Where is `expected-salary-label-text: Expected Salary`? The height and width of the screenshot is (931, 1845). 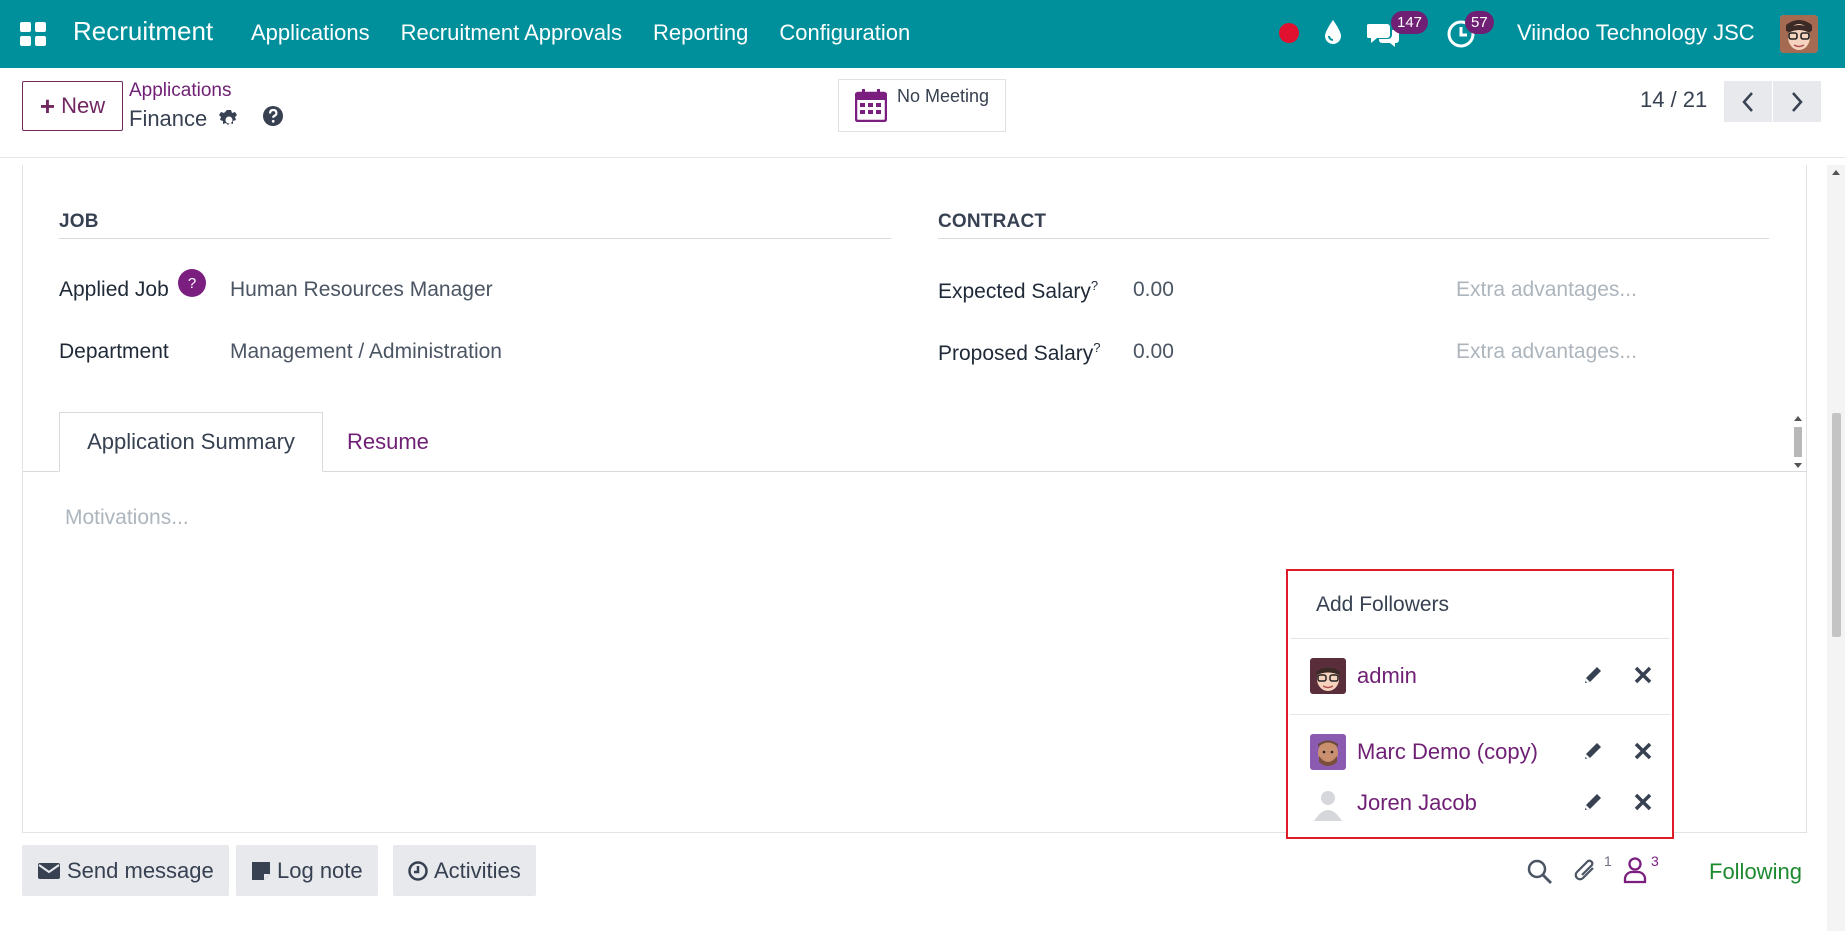
expected-salary-label-text: Expected Salary is located at coordinates (1014, 291).